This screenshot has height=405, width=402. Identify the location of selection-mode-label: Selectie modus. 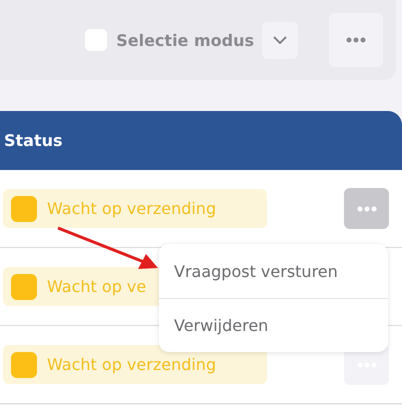
(185, 40).